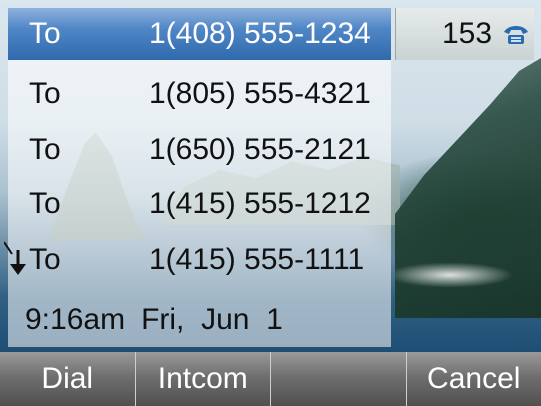  What do you see at coordinates (260, 203) in the screenshot?
I see `phone-number: 1(415) 555-1212` at bounding box center [260, 203].